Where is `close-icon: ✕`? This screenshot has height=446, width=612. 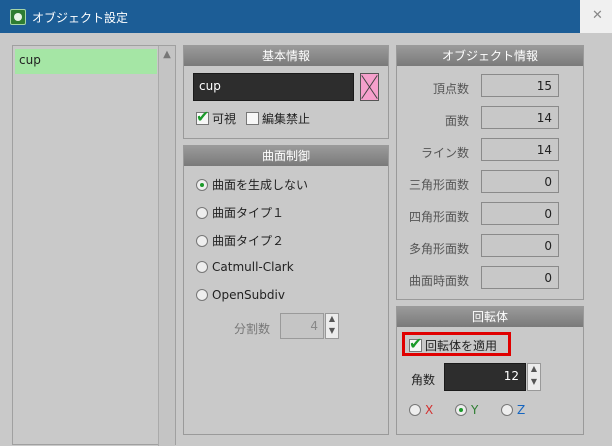
close-icon: ✕ is located at coordinates (597, 15).